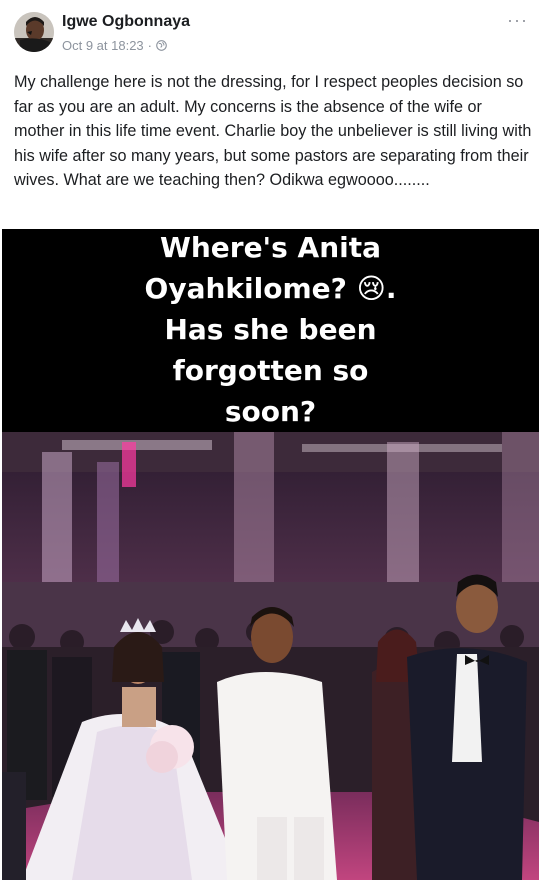 The height and width of the screenshot is (880, 548). I want to click on avatar-picture, so click(34, 32).